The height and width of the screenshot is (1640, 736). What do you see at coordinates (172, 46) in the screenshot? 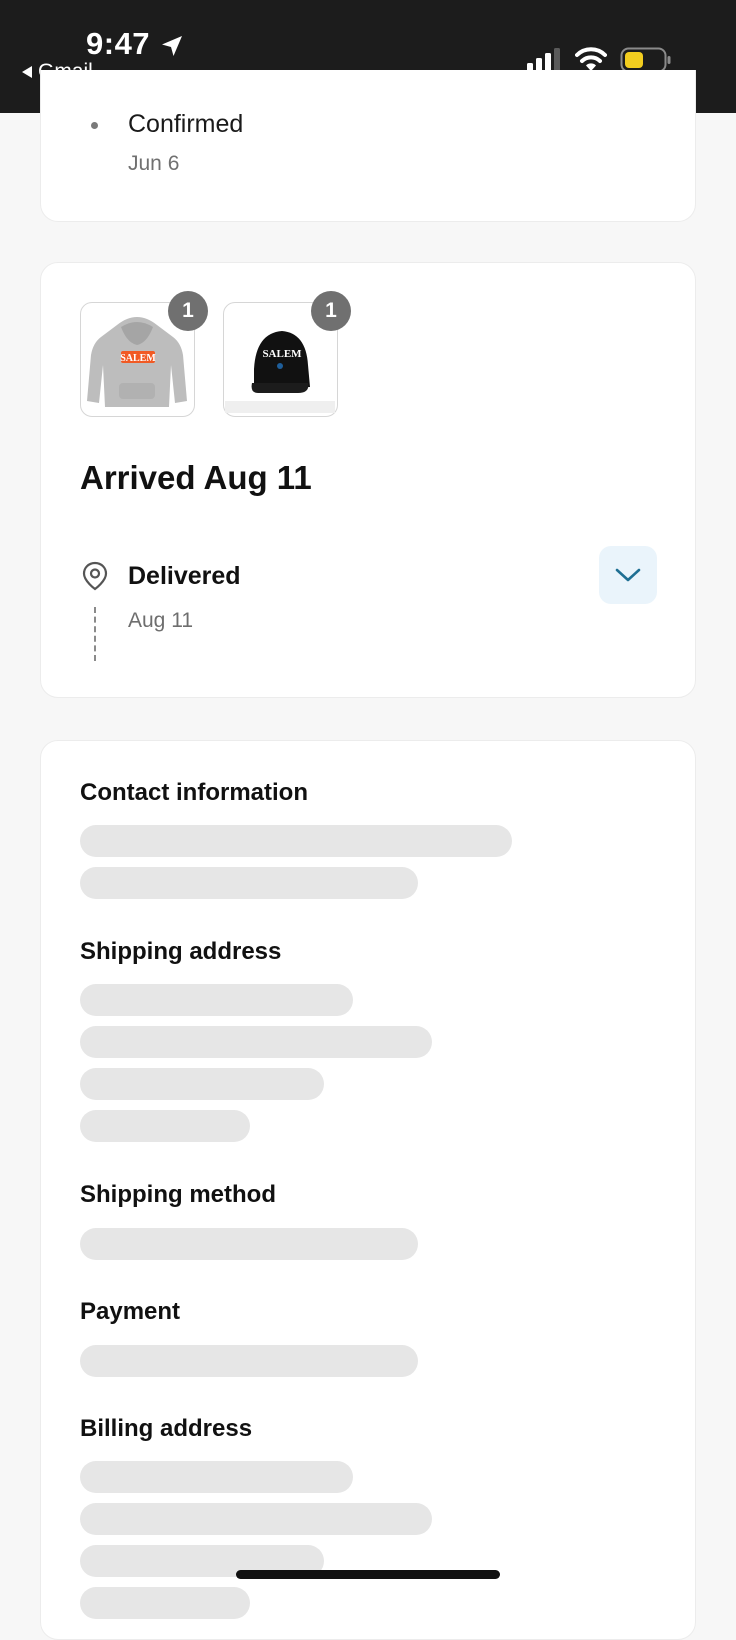
I see `location-arrow-icon` at bounding box center [172, 46].